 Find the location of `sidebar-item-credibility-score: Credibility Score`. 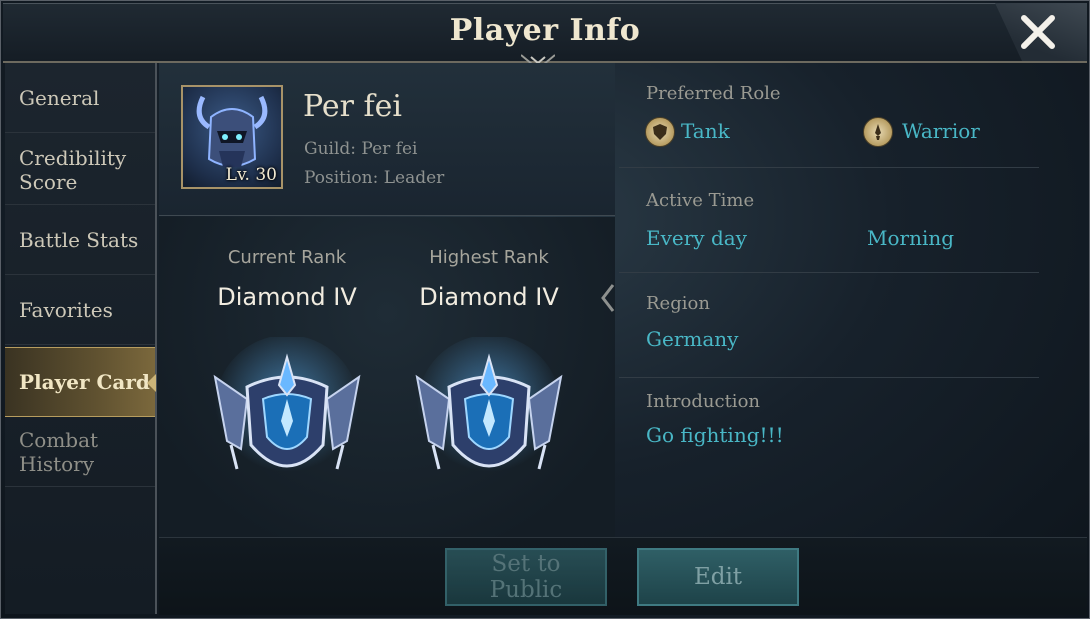

sidebar-item-credibility-score: Credibility Score is located at coordinates (80, 170).